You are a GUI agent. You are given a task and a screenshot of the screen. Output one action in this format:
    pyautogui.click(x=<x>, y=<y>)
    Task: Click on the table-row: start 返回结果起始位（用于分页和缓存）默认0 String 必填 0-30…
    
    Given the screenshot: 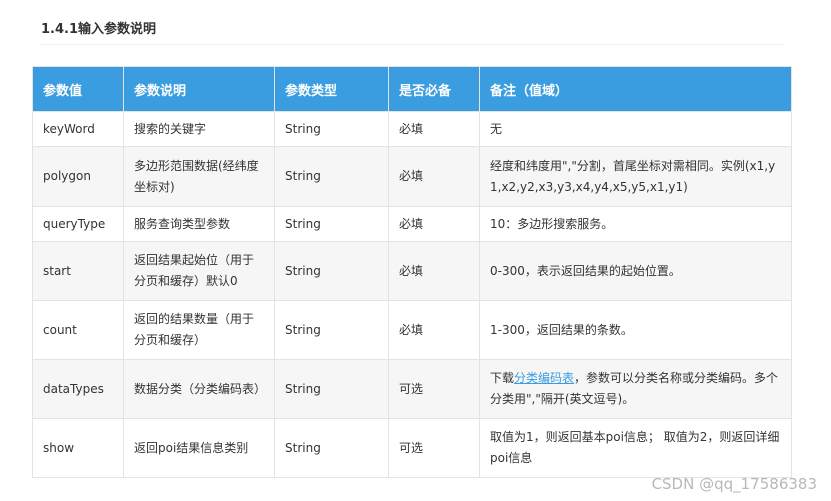 What is the action you would take?
    pyautogui.click(x=412, y=271)
    